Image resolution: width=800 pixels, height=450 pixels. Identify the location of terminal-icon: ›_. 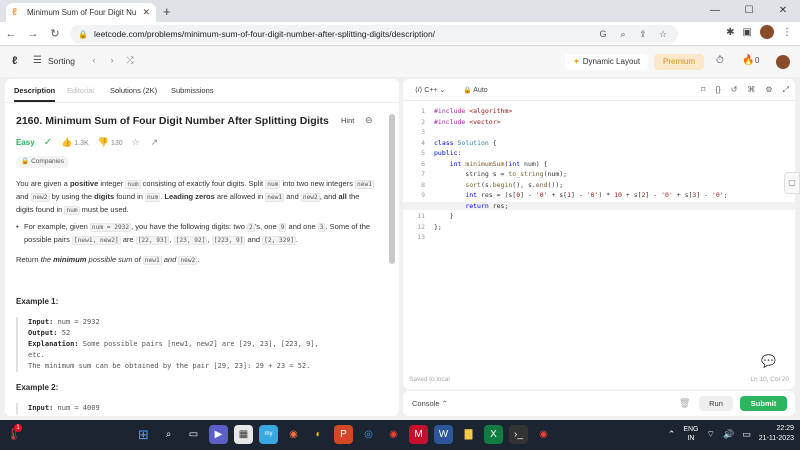
(518, 434).